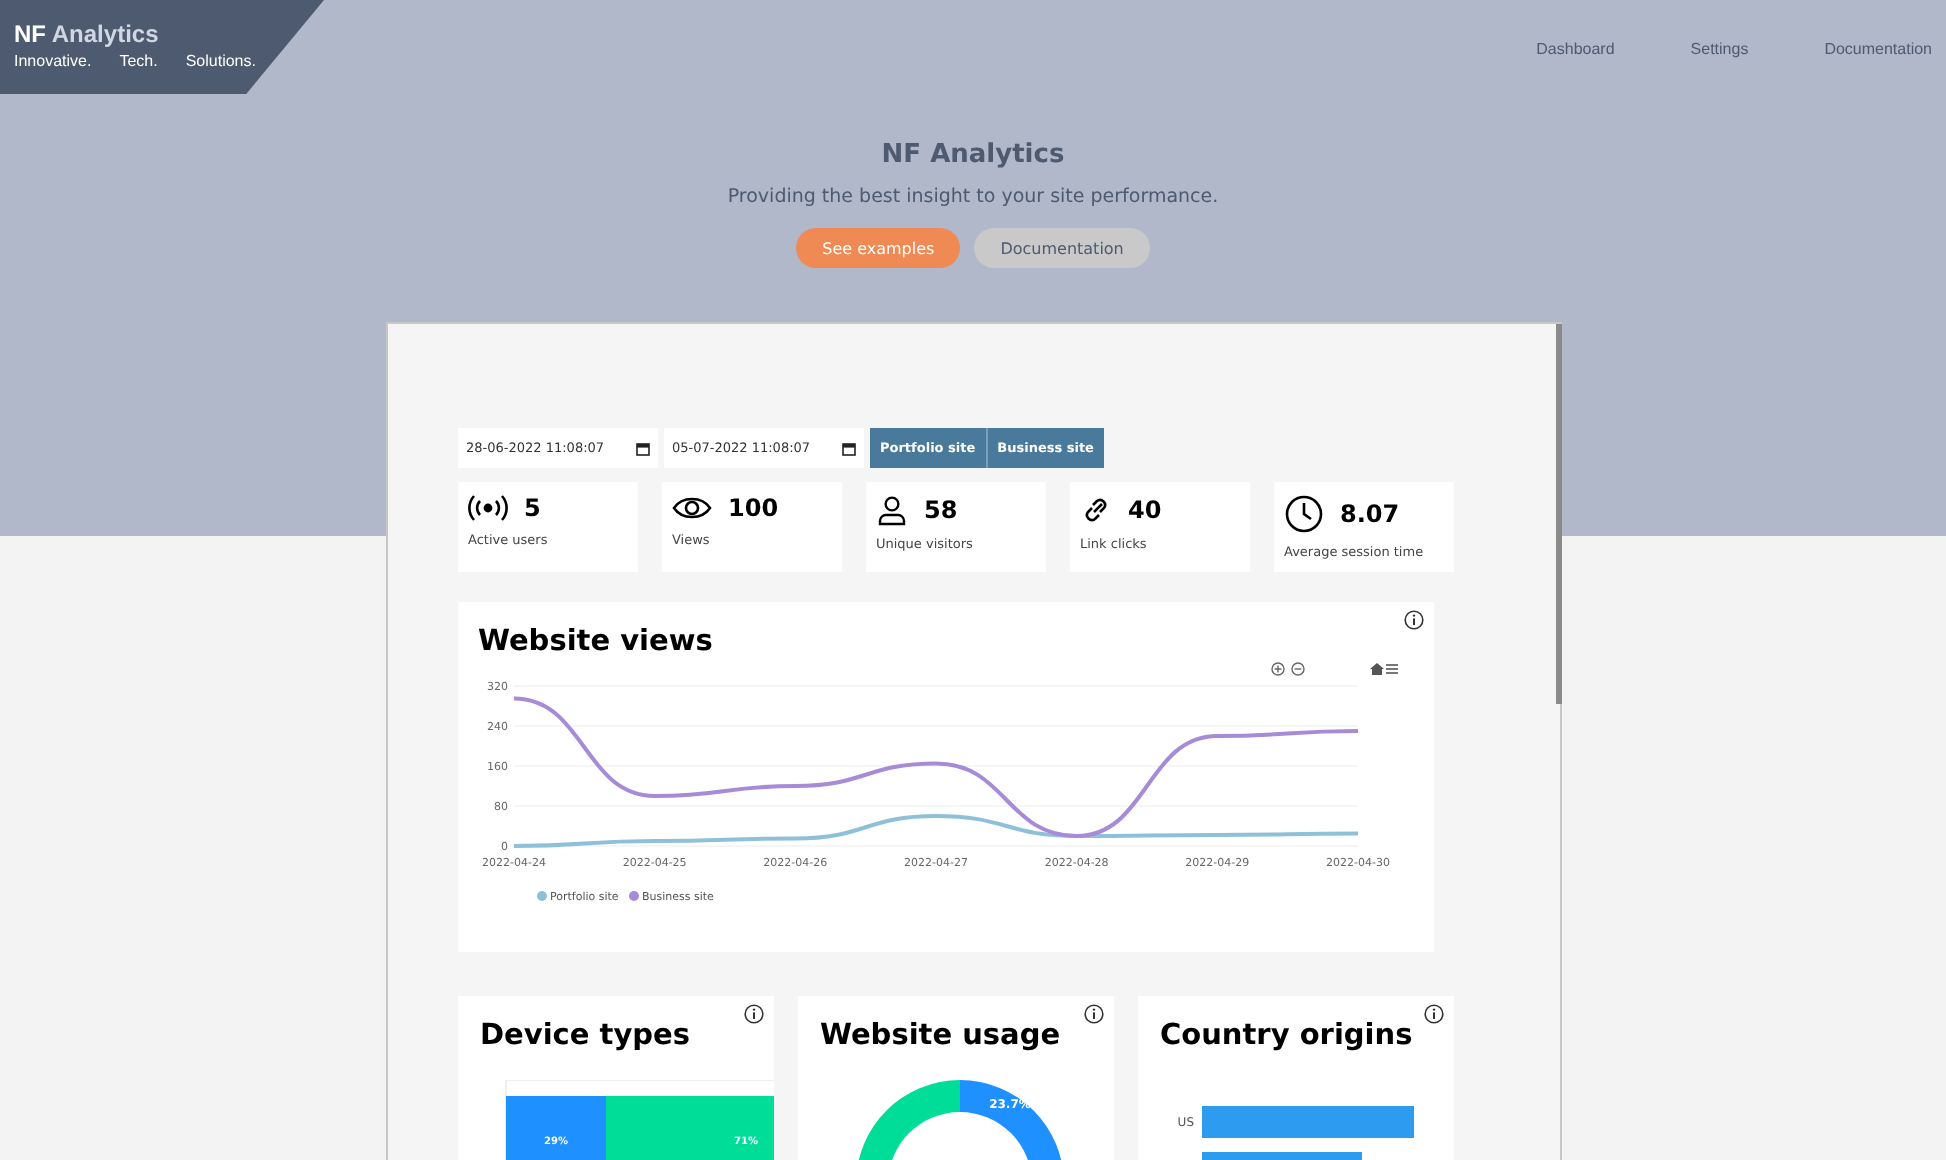 The width and height of the screenshot is (1946, 1160). What do you see at coordinates (1575, 49) in the screenshot?
I see `nav-link: Dashboard` at bounding box center [1575, 49].